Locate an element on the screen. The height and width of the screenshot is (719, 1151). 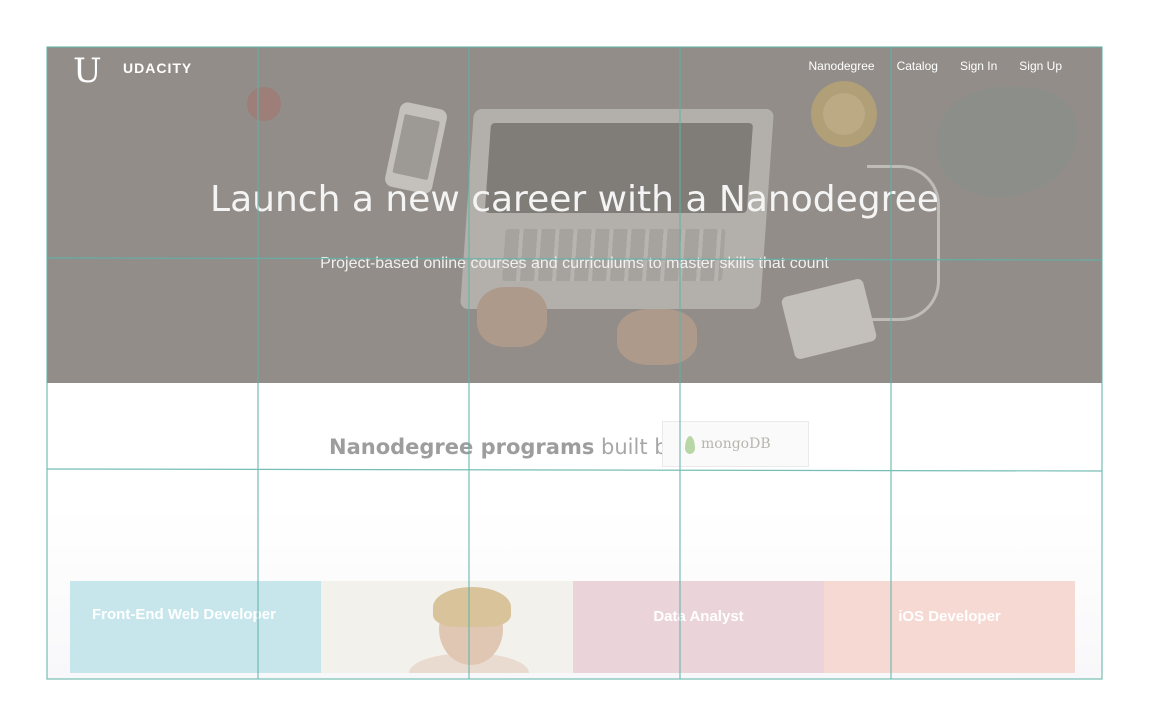
hero-title: Launch a new career with a Nanodegree is located at coordinates (574, 199).